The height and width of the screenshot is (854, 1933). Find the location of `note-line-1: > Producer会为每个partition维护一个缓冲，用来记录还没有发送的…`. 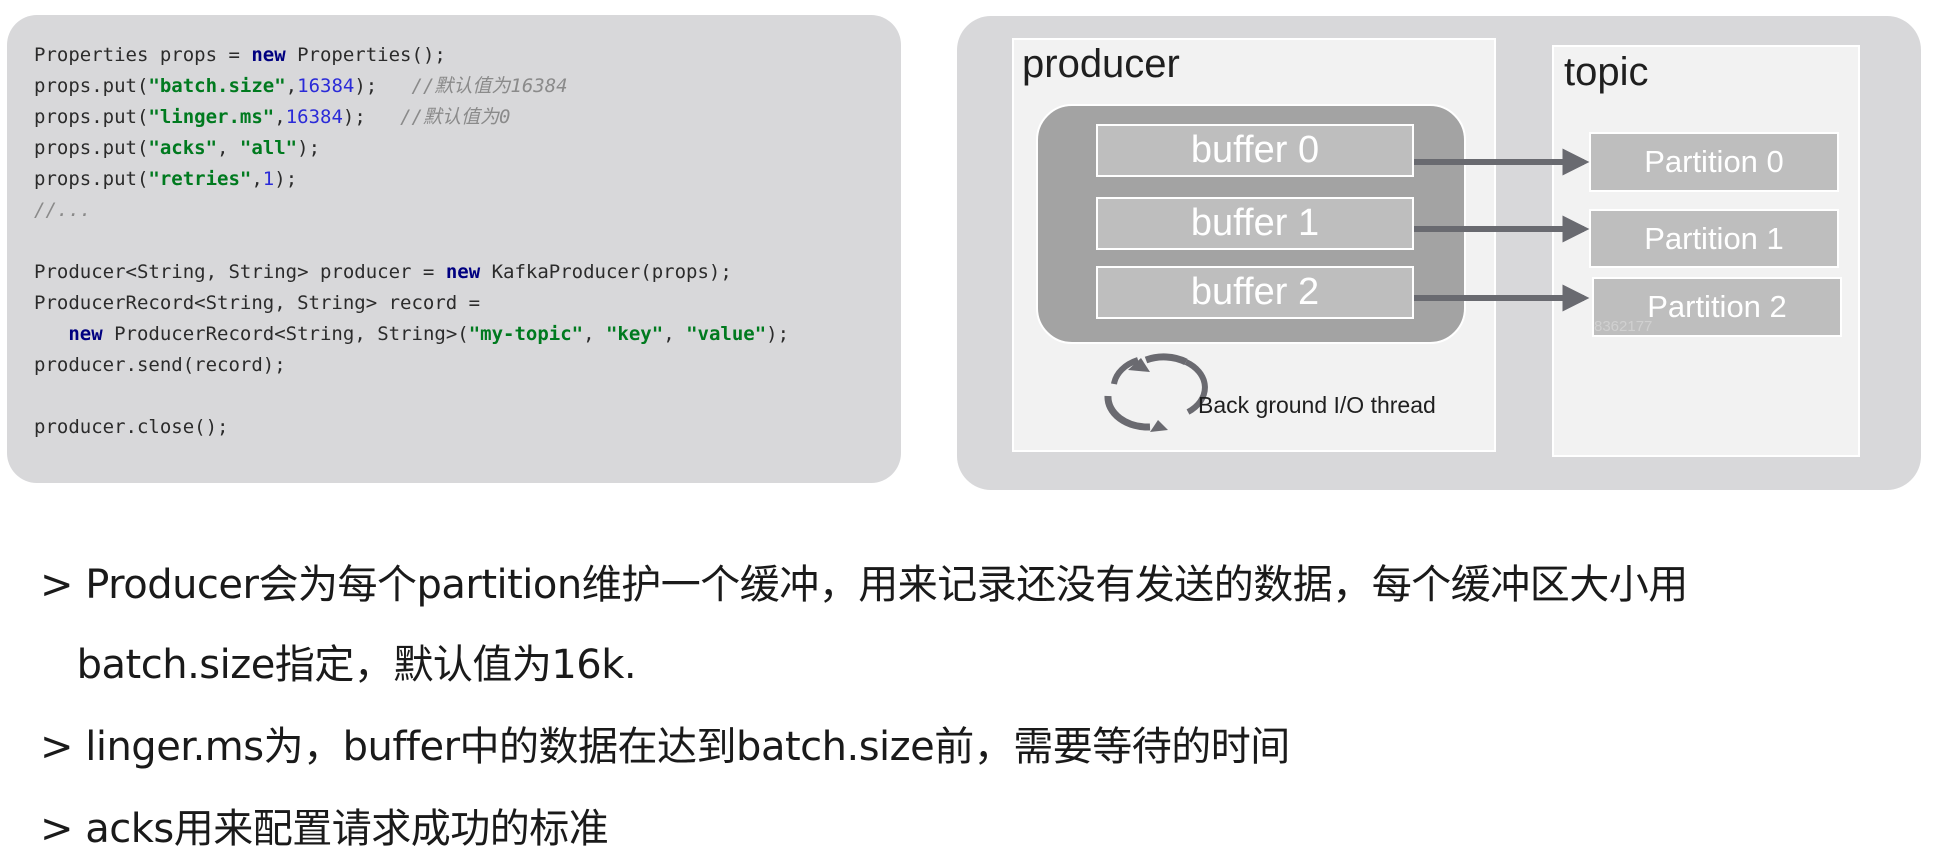

note-line-1: > Producer会为每个partition维护一个缓冲，用来记录还没有发送的… is located at coordinates (864, 585).